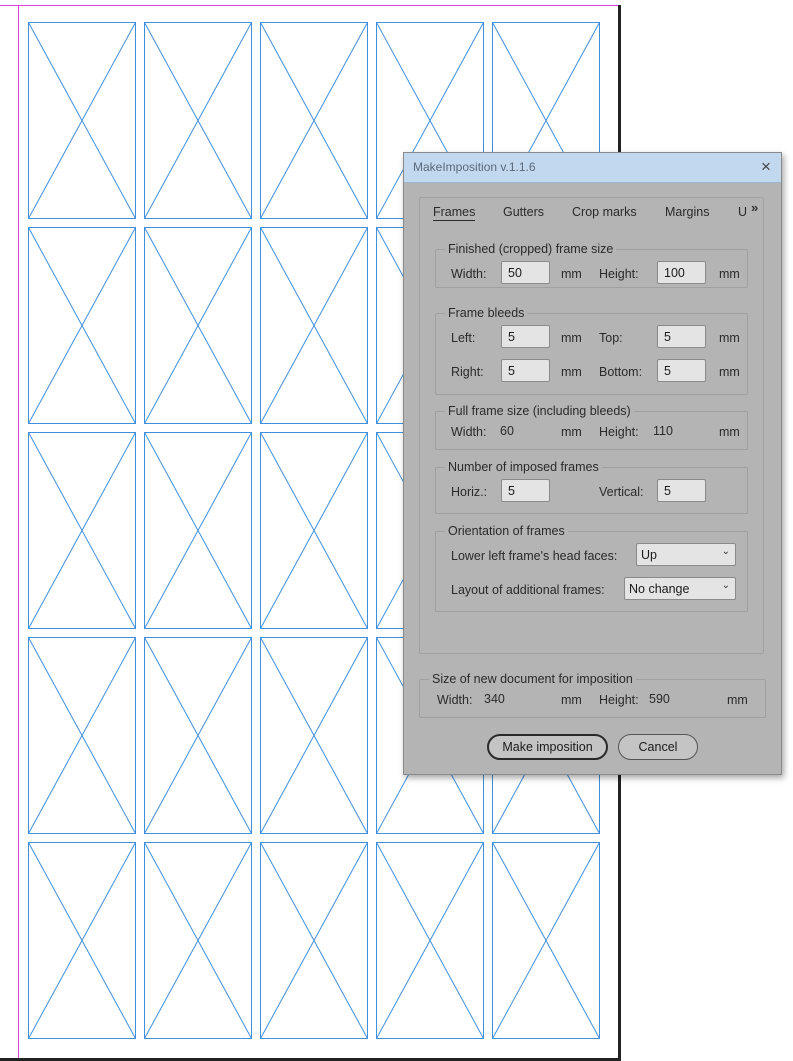 The width and height of the screenshot is (793, 1061). I want to click on cancel-button: Cancel, so click(658, 747).